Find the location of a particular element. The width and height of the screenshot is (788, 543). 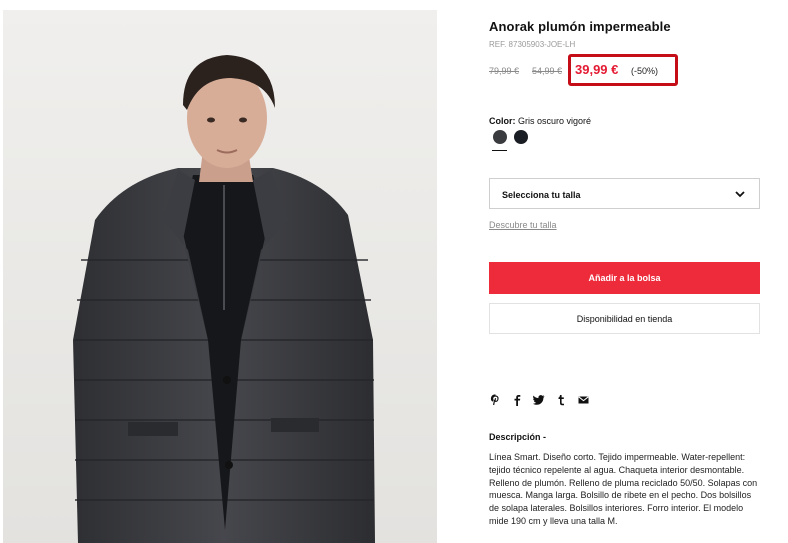

discount-badge: (-50%) is located at coordinates (645, 71).